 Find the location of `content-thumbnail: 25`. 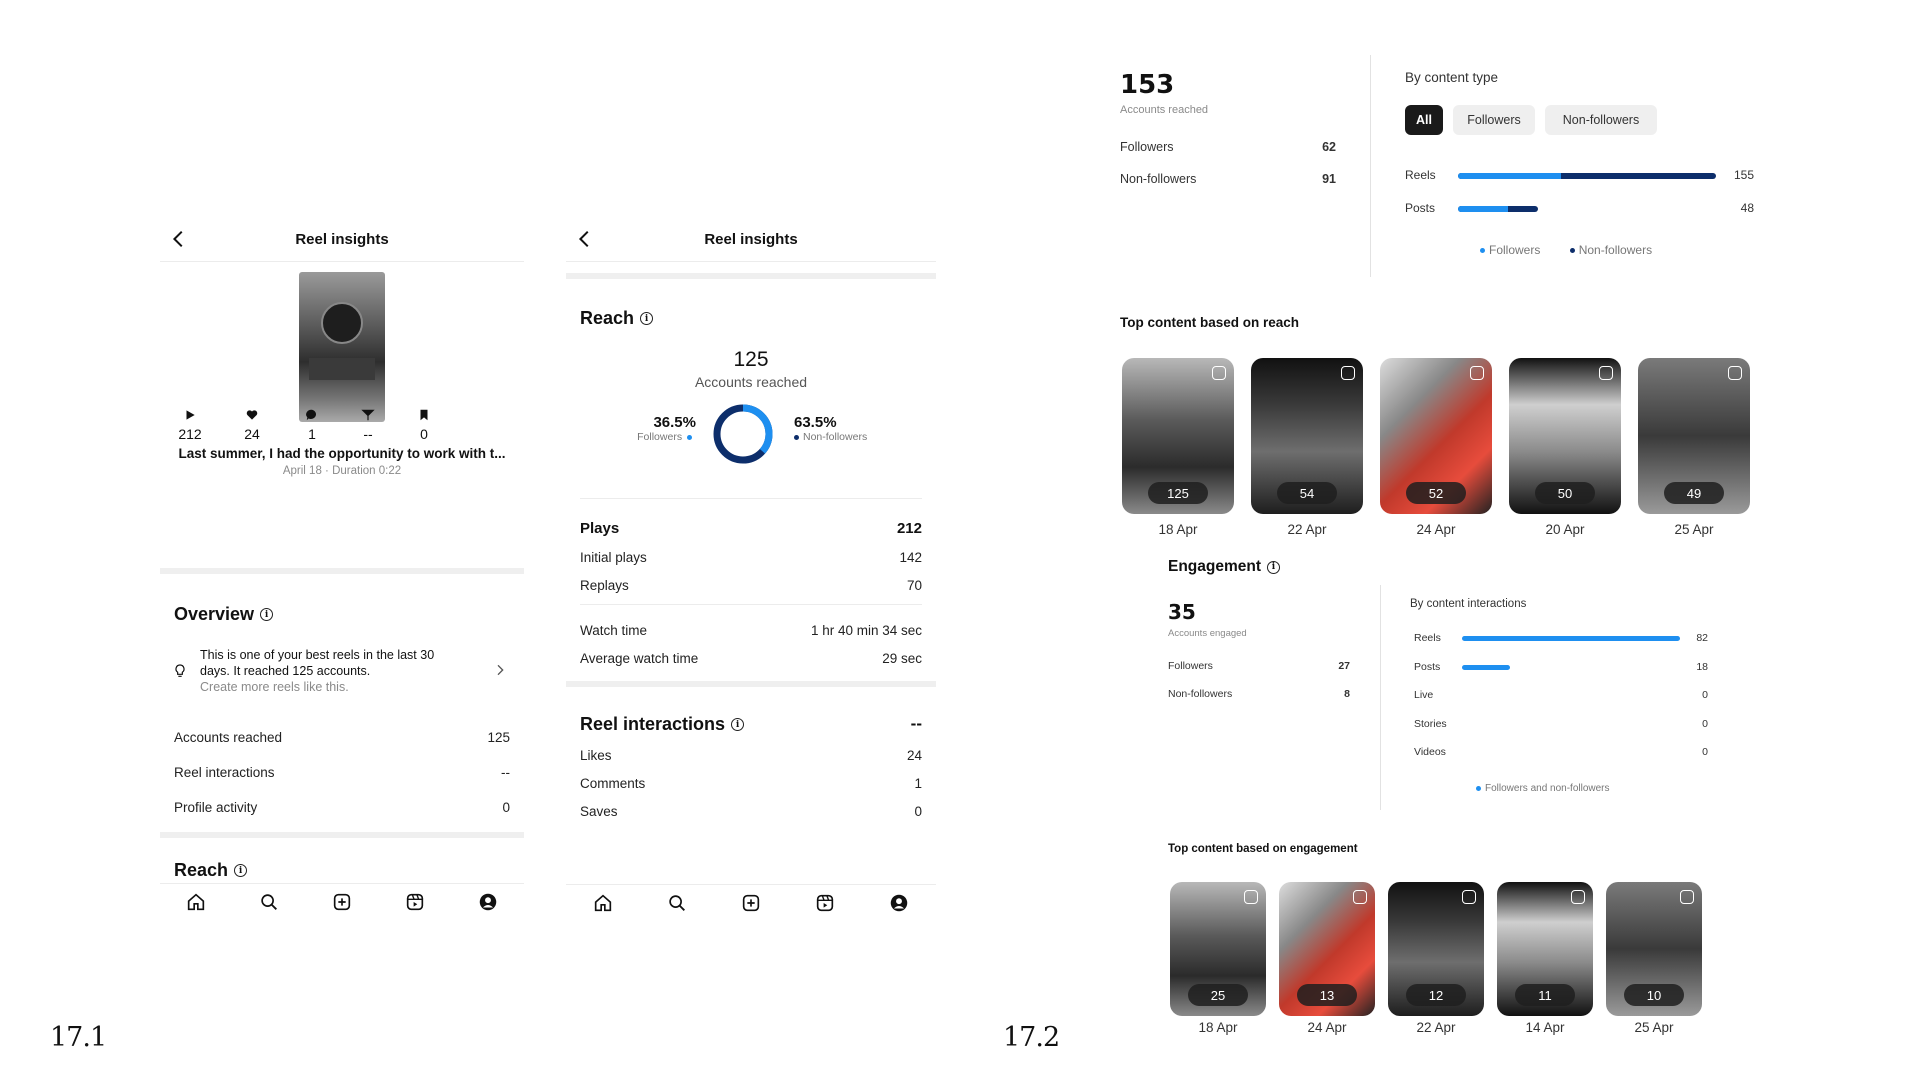

content-thumbnail: 25 is located at coordinates (1218, 949).